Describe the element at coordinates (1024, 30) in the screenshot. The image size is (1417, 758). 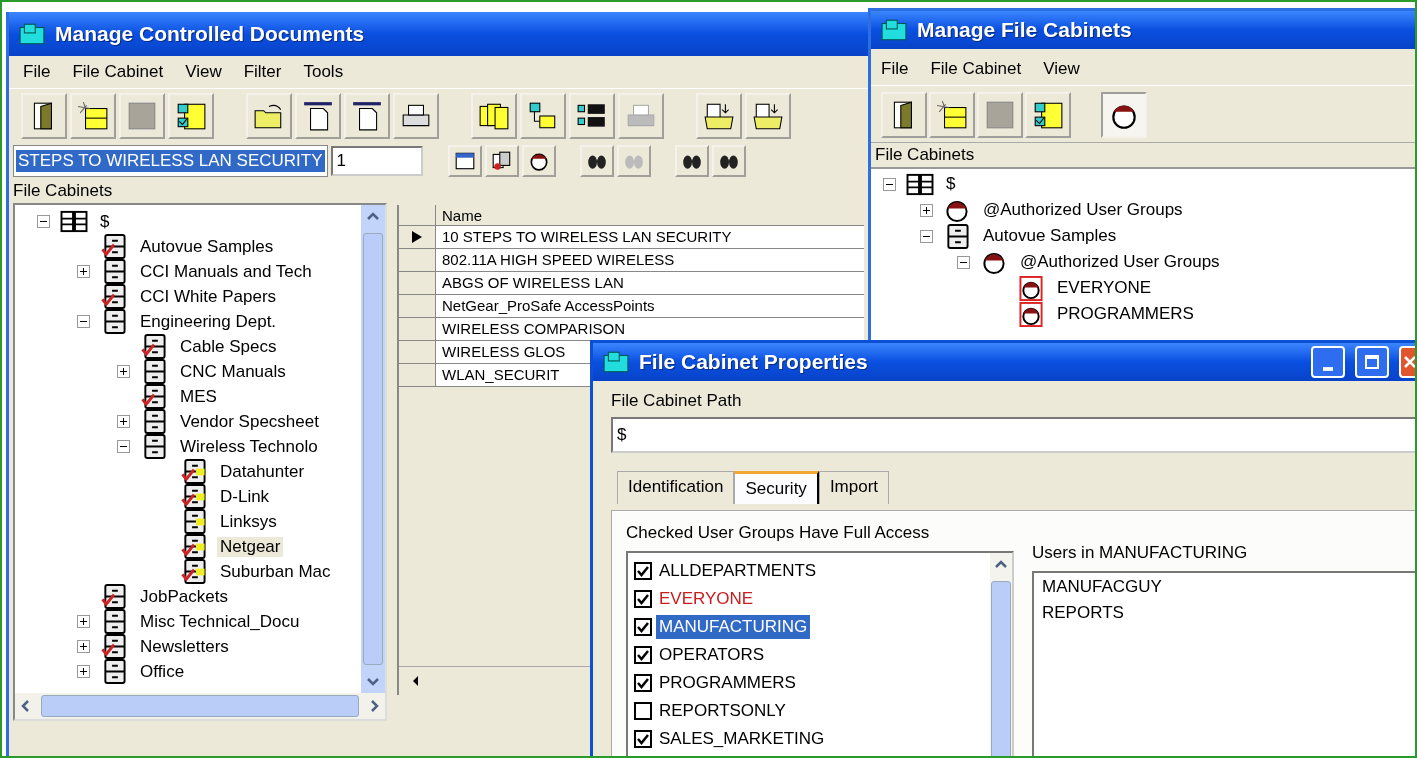
I see `window-title: Manage File Cabinets` at that location.